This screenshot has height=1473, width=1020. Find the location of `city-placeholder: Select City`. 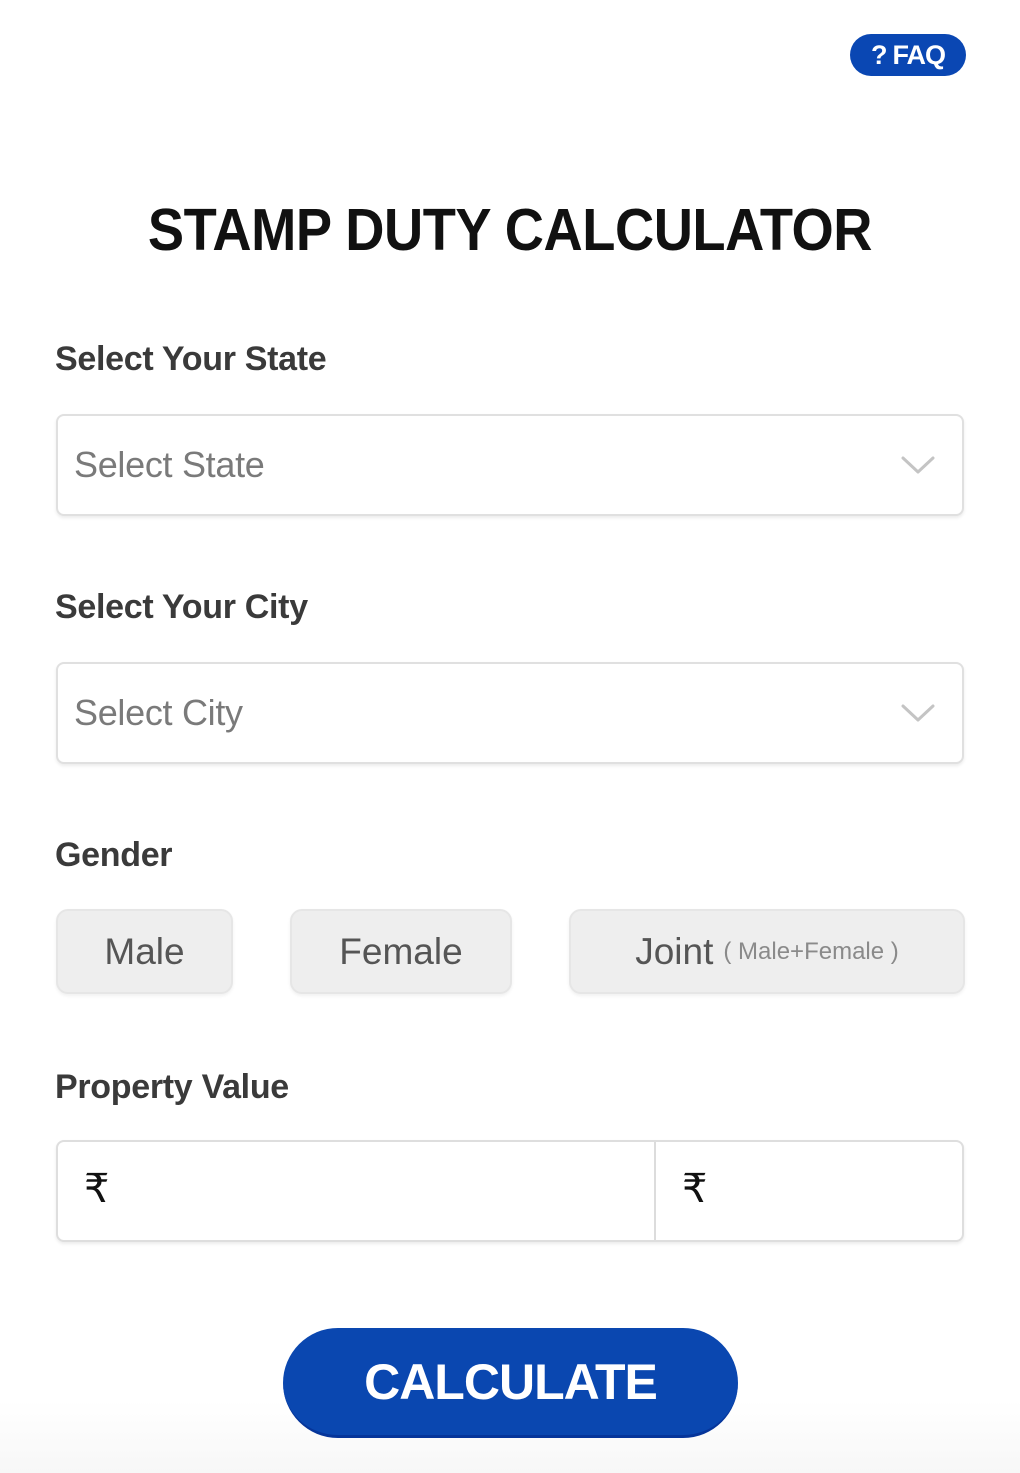

city-placeholder: Select City is located at coordinates (158, 712).